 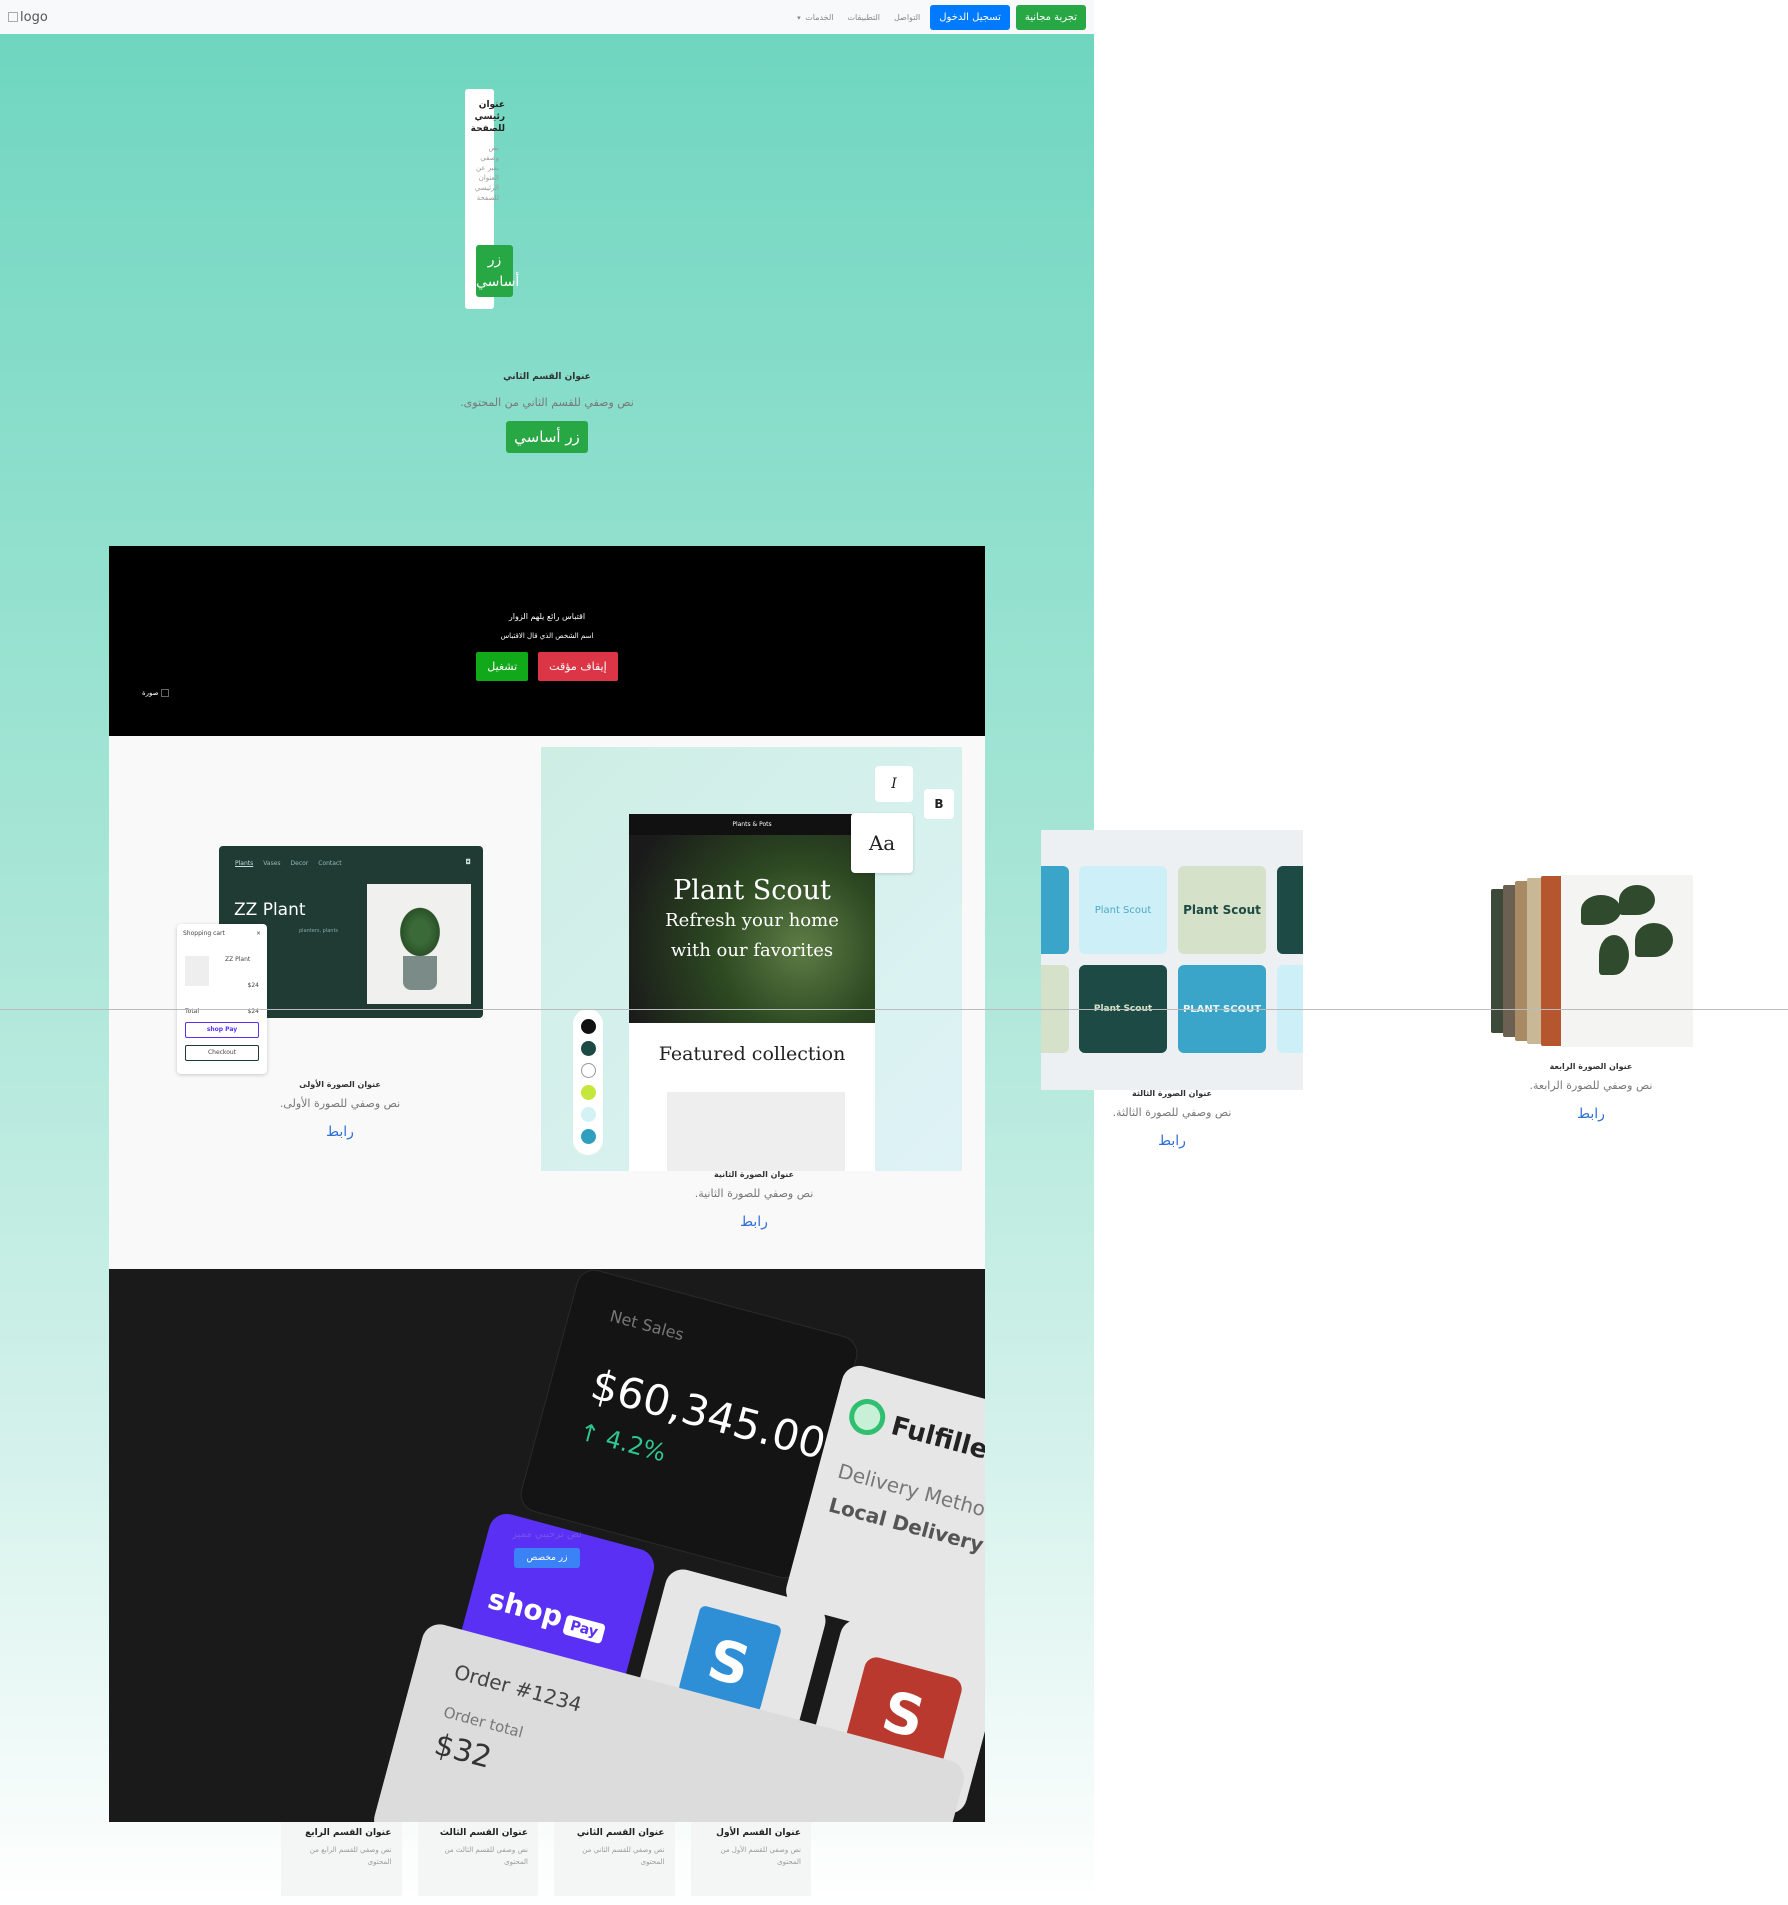 What do you see at coordinates (547, 616) in the screenshot?
I see `quote-text: اقتباس رائع يلهم الزوار` at bounding box center [547, 616].